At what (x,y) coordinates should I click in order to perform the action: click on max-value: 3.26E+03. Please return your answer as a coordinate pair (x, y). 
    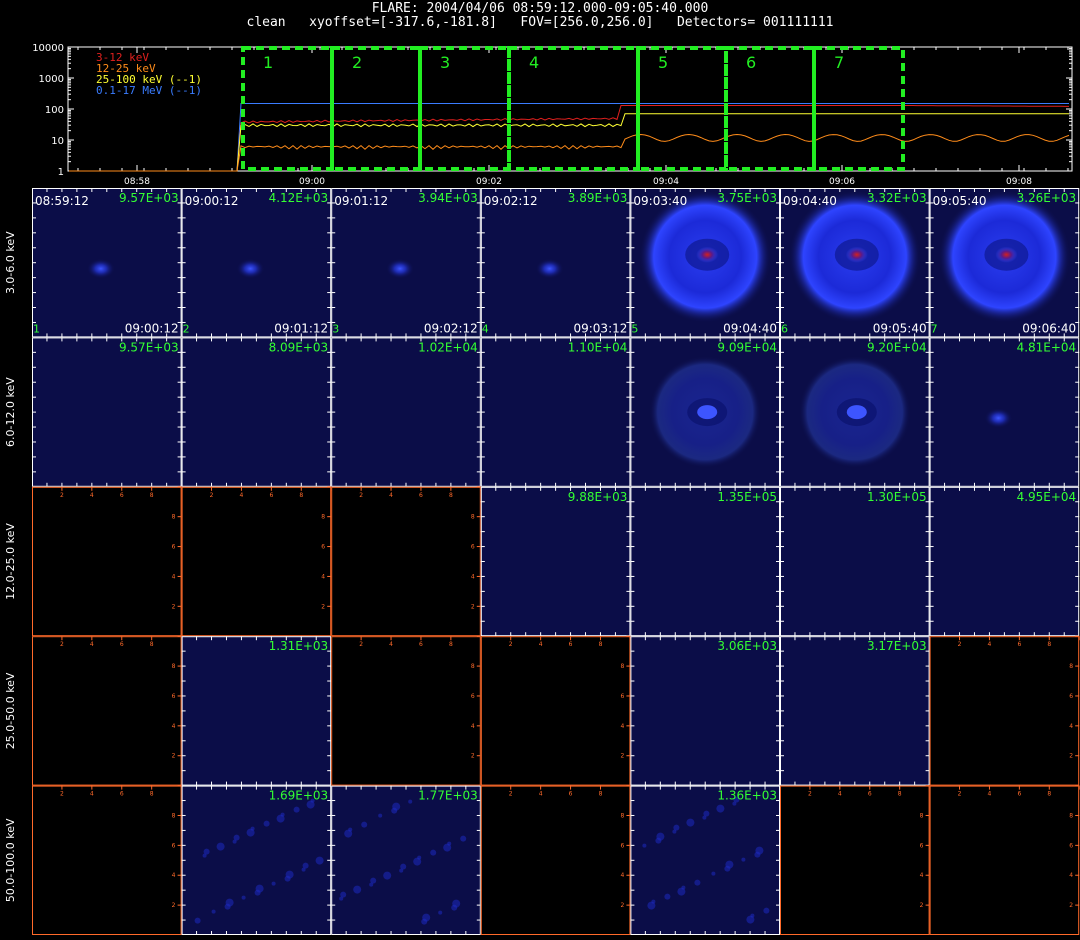
    Looking at the image, I should click on (1047, 198).